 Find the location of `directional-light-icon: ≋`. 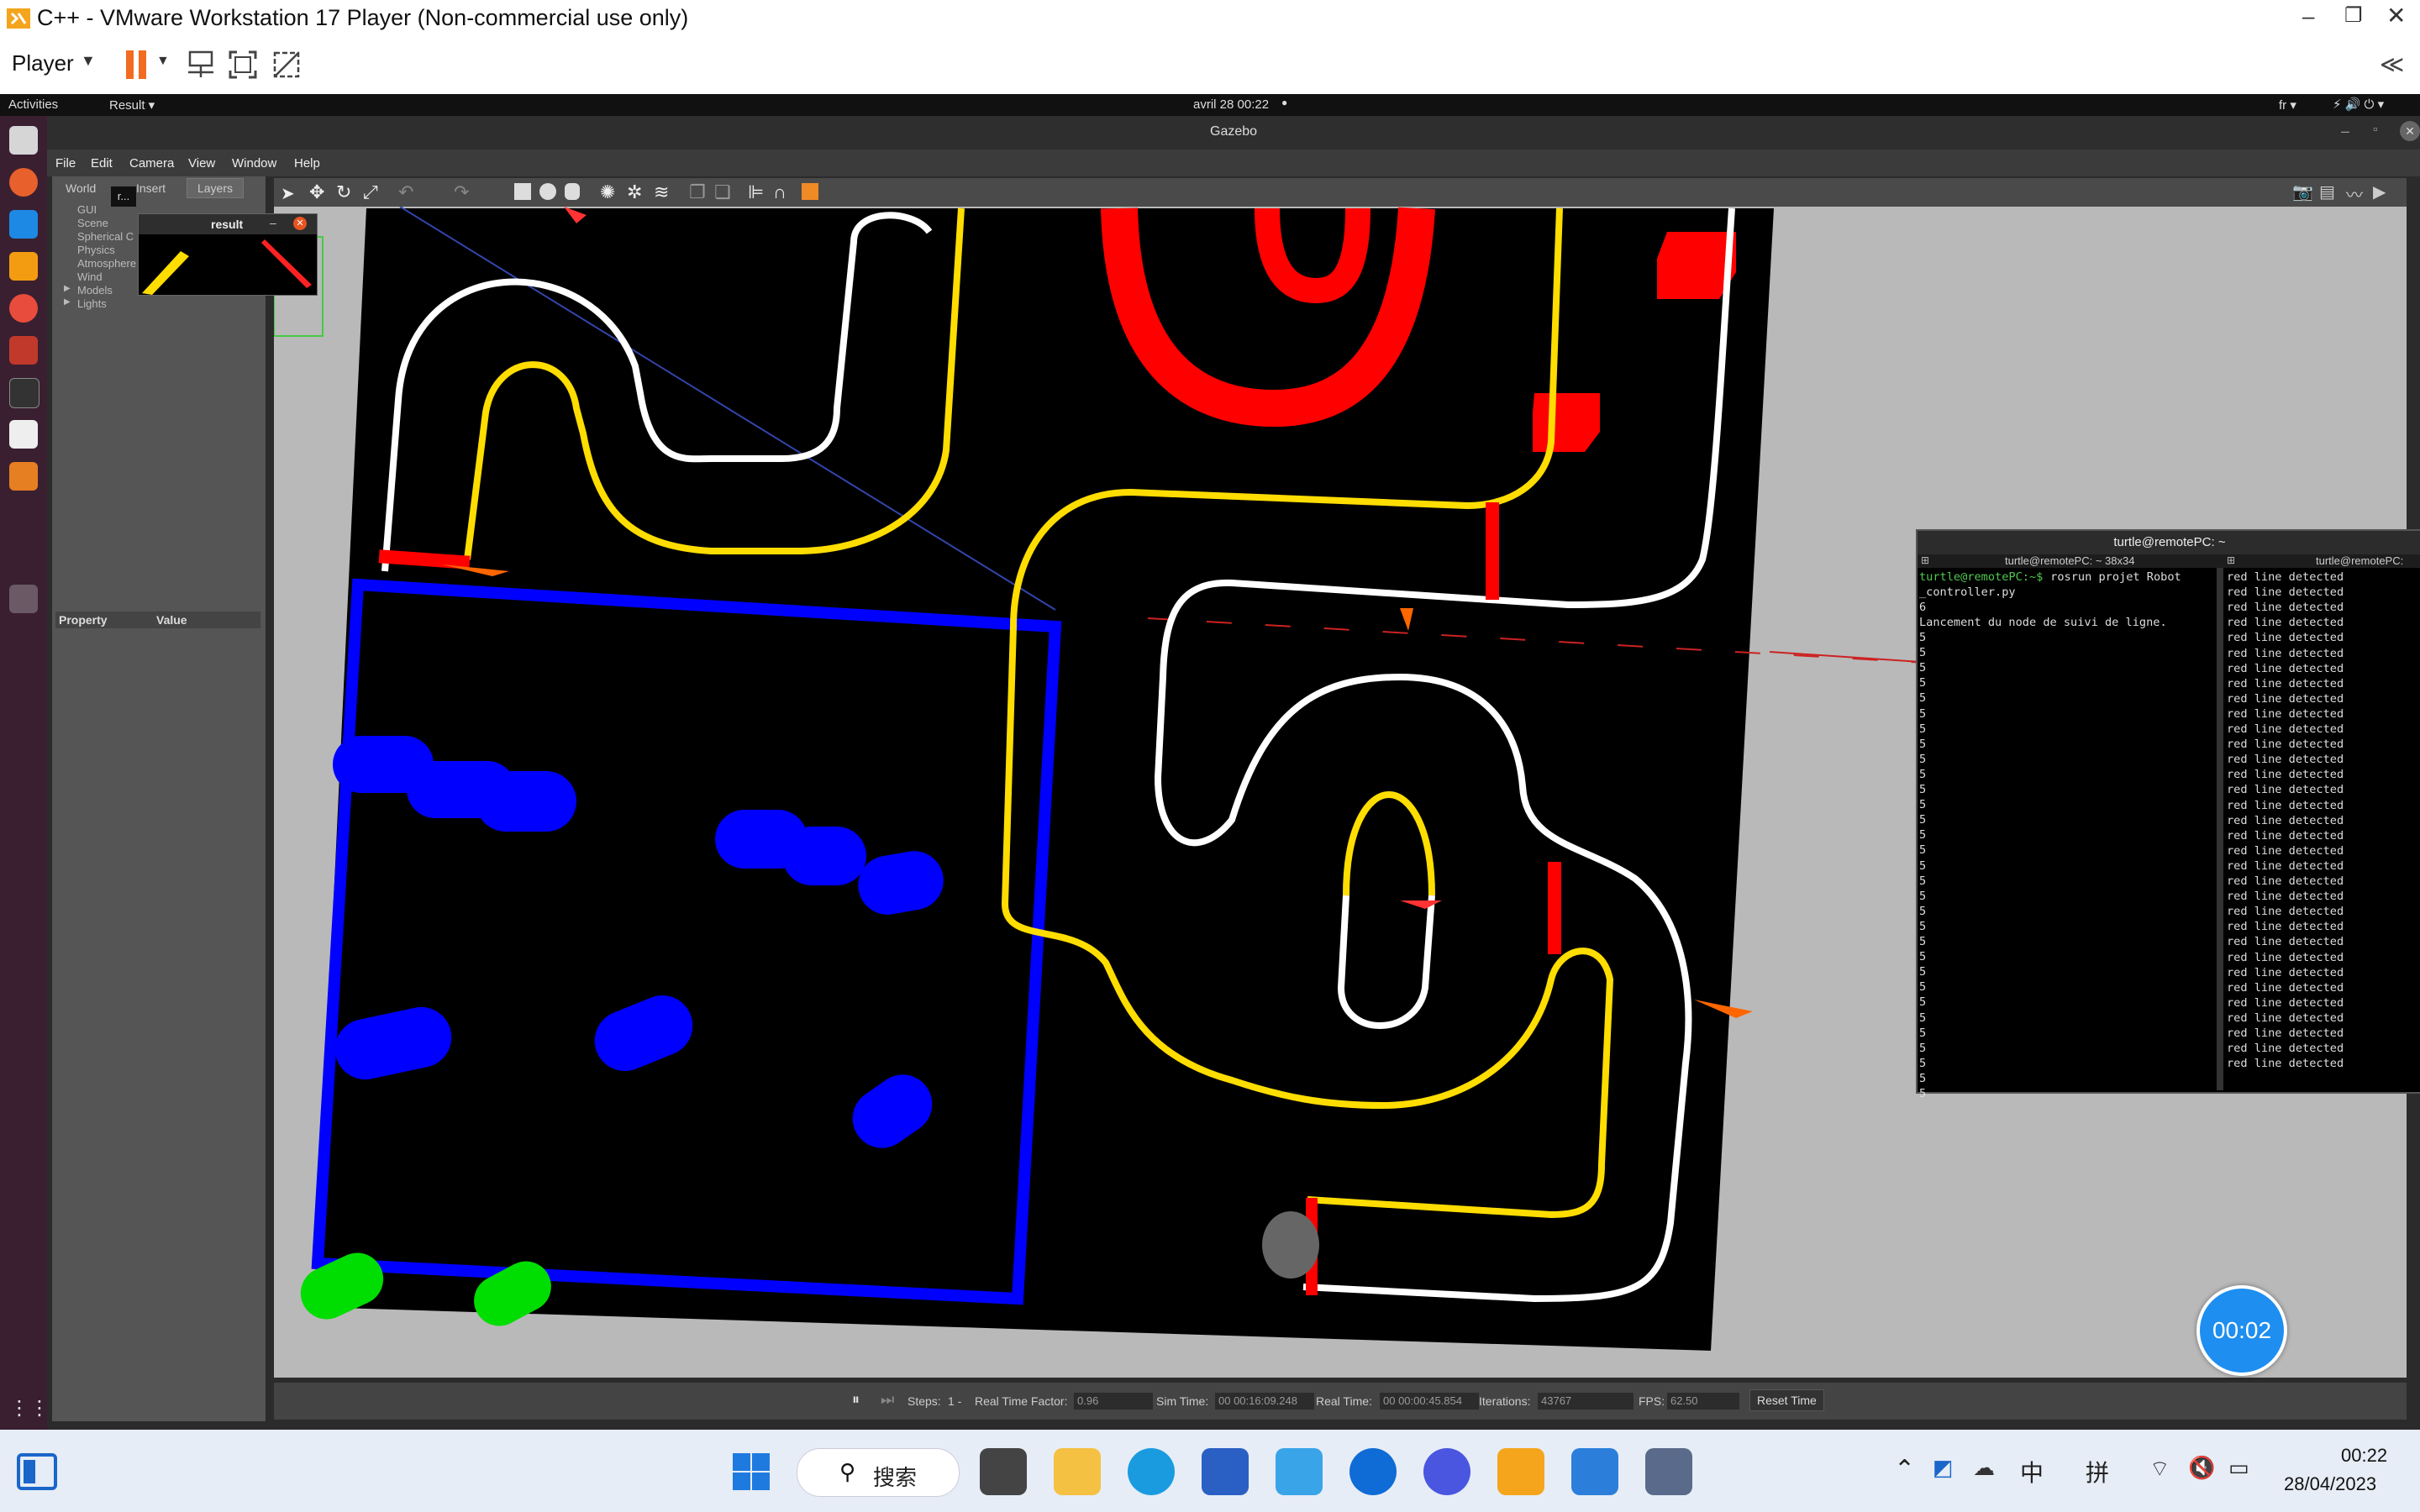

directional-light-icon: ≋ is located at coordinates (661, 192).